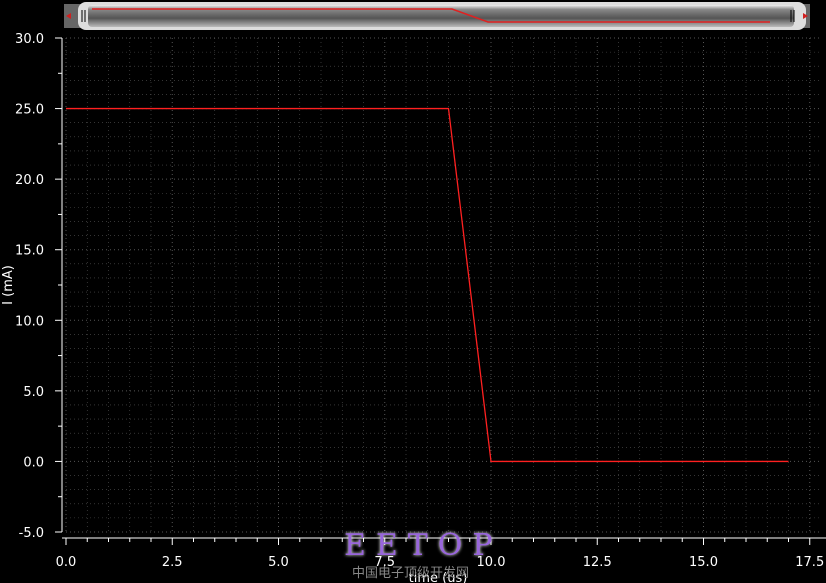  Describe the element at coordinates (66, 562) in the screenshot. I see `x-tick-label: 0.0` at that location.